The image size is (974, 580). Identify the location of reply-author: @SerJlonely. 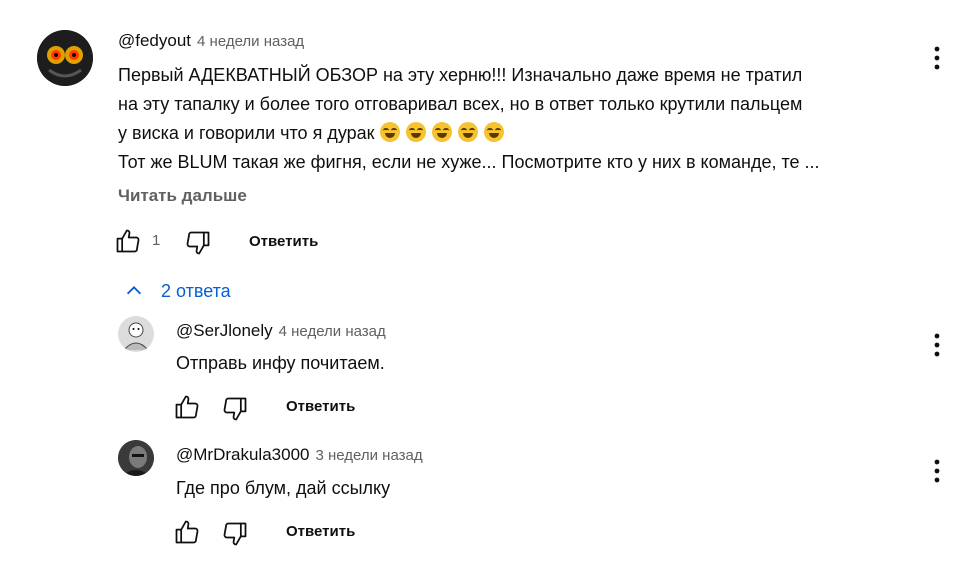
(224, 330).